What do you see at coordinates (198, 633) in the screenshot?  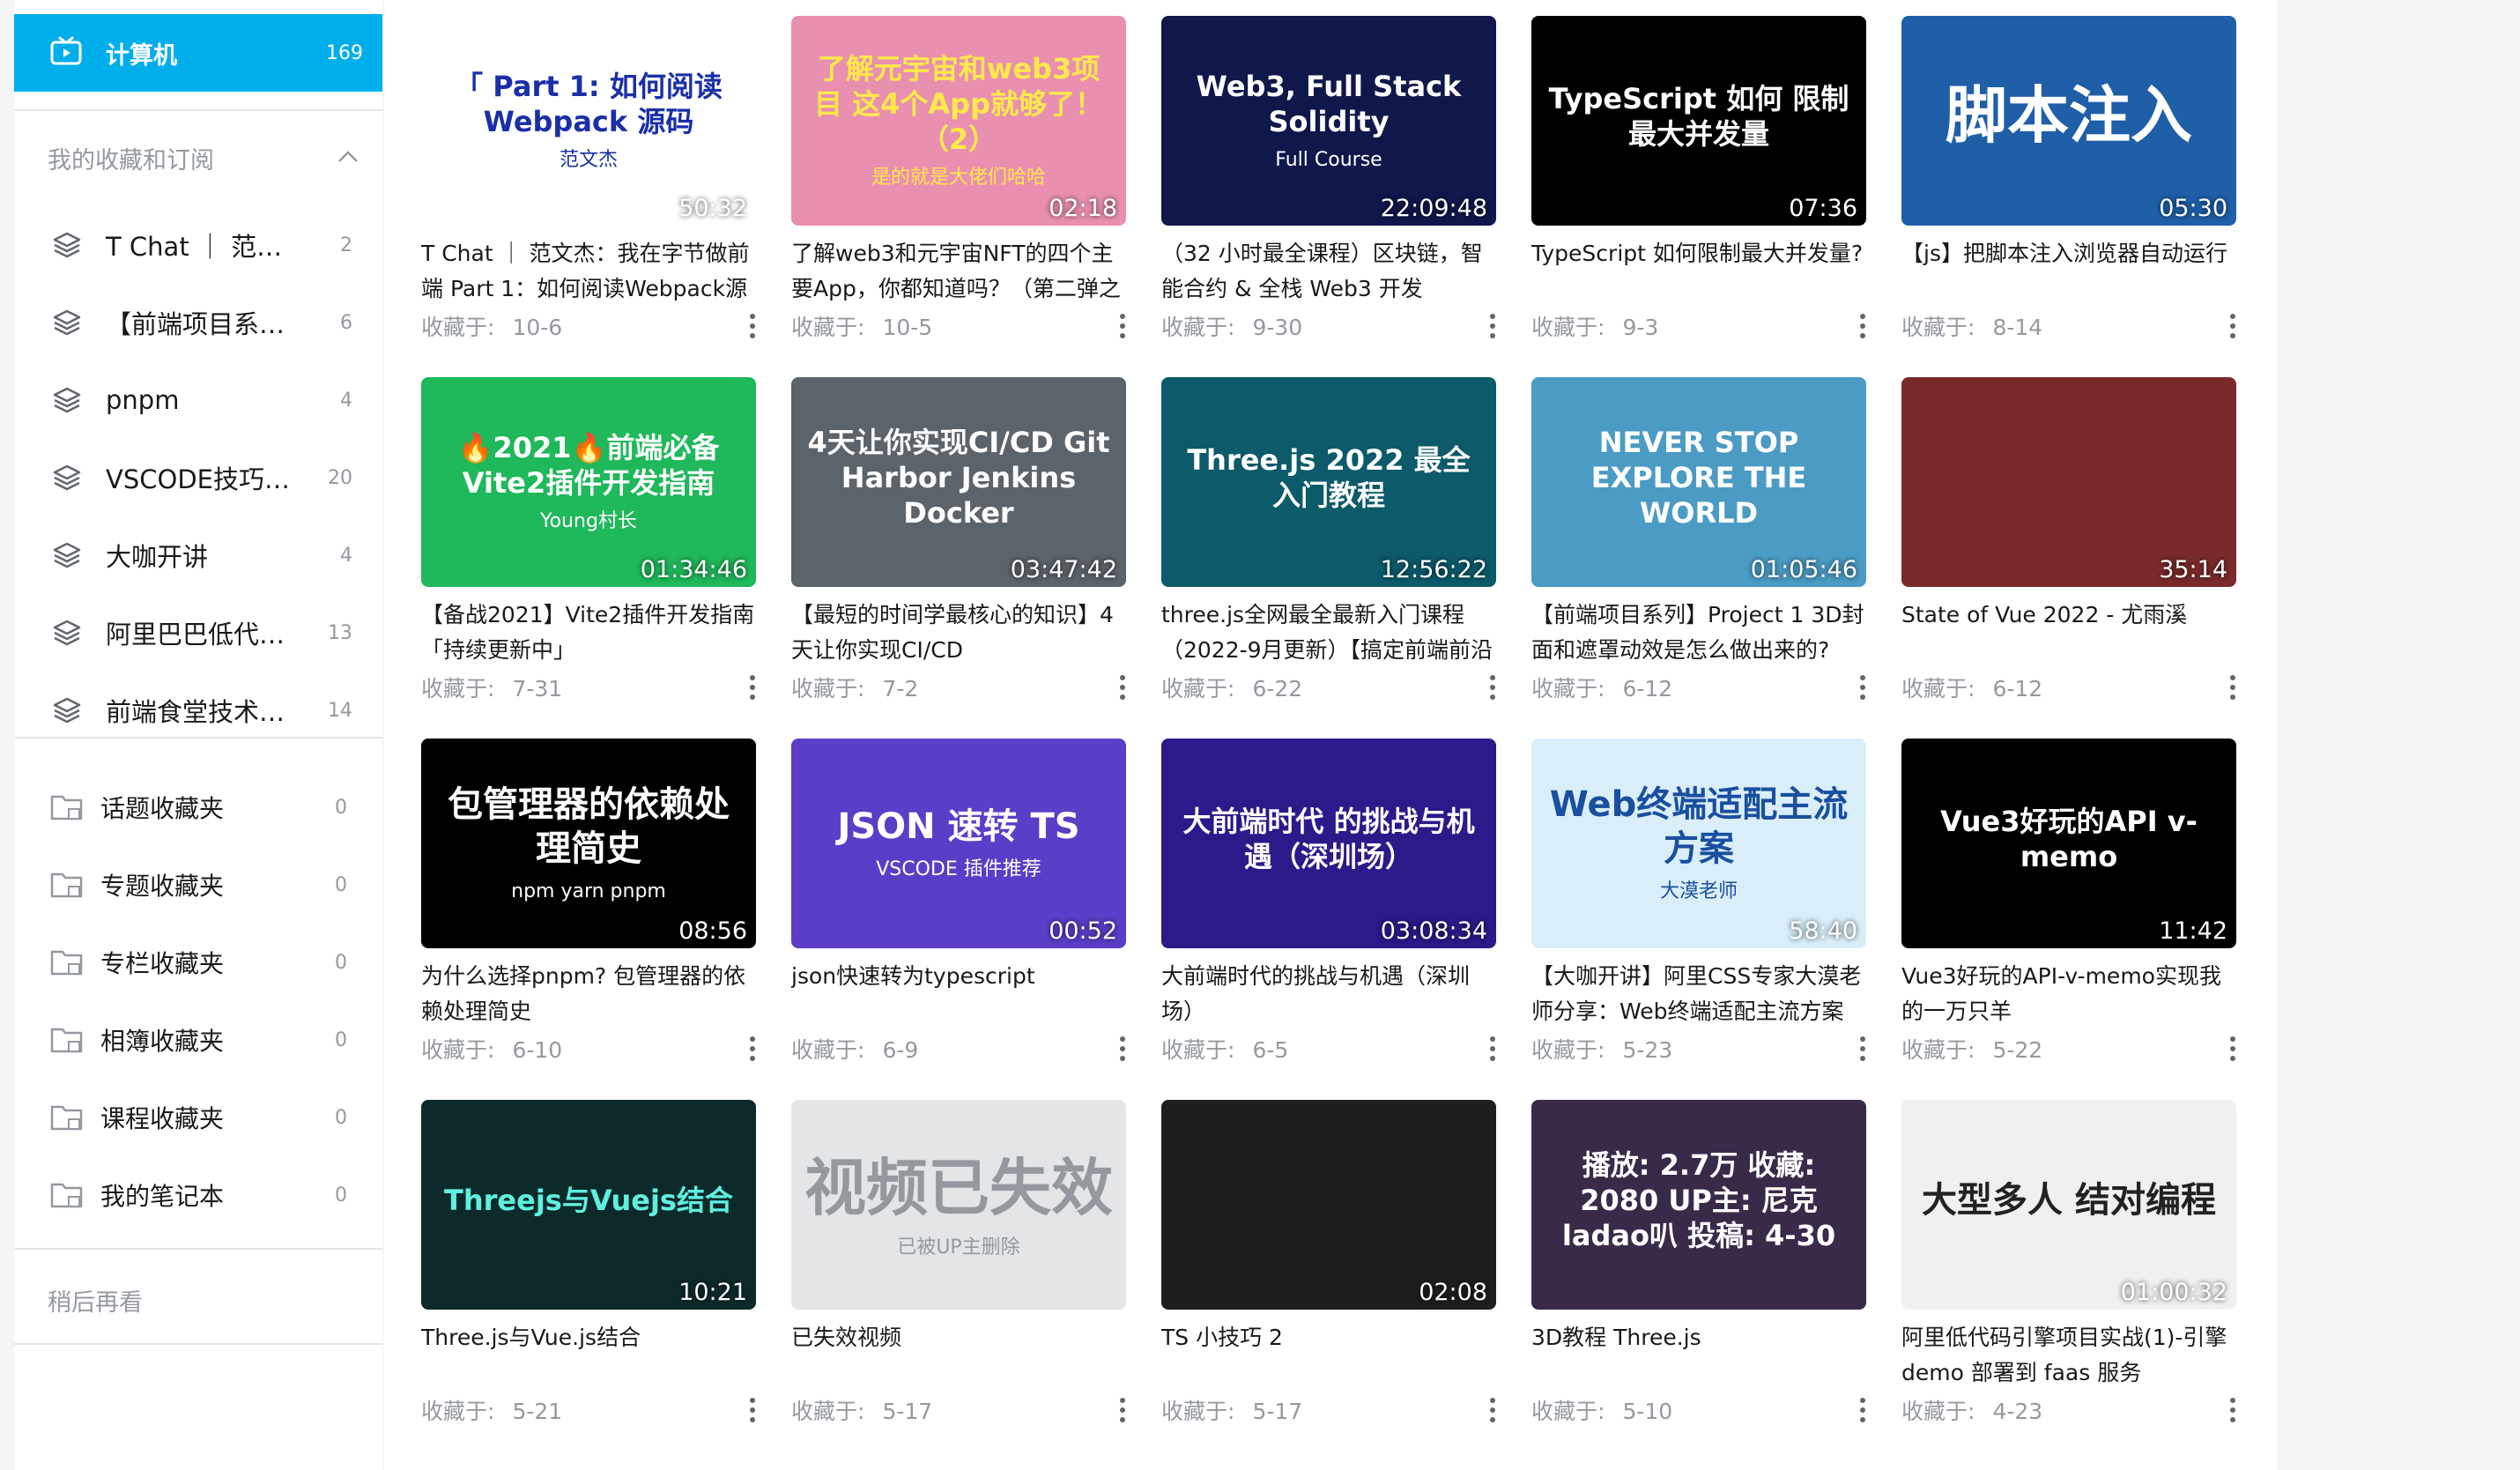 I see `sidebar-subscription-item: 阿里巴巴低代… 13` at bounding box center [198, 633].